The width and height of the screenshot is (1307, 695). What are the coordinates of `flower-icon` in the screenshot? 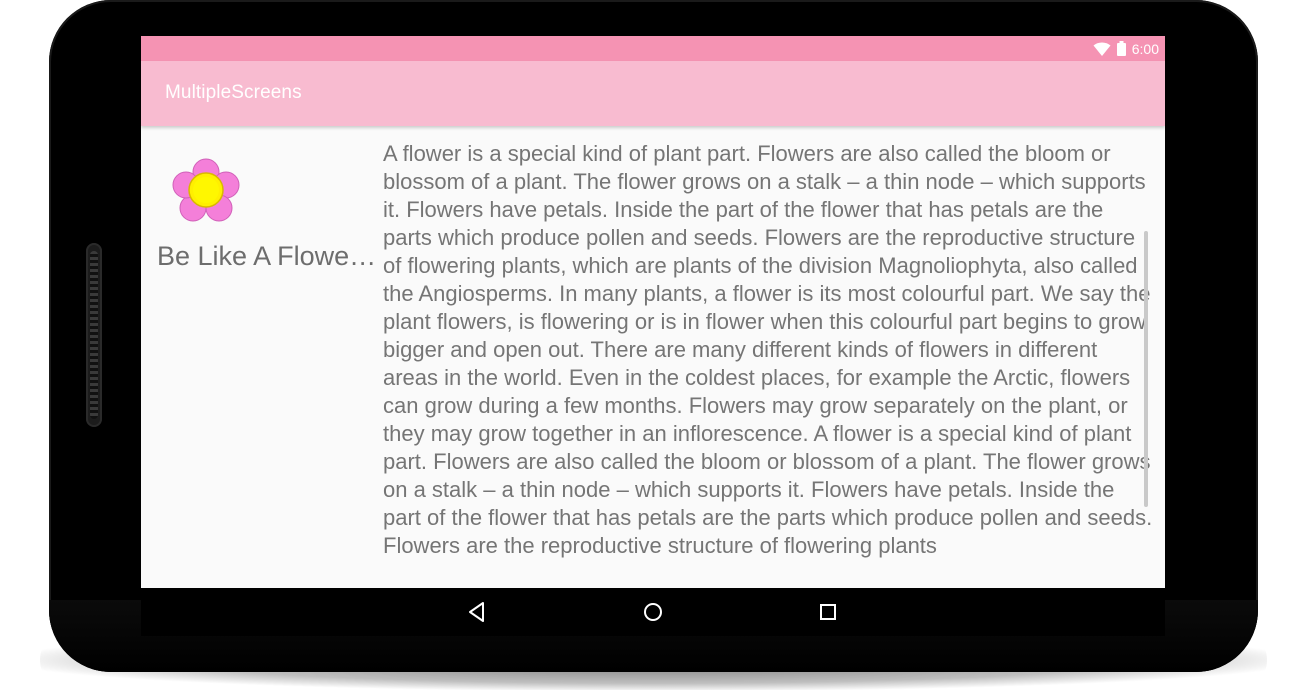 It's located at (206, 190).